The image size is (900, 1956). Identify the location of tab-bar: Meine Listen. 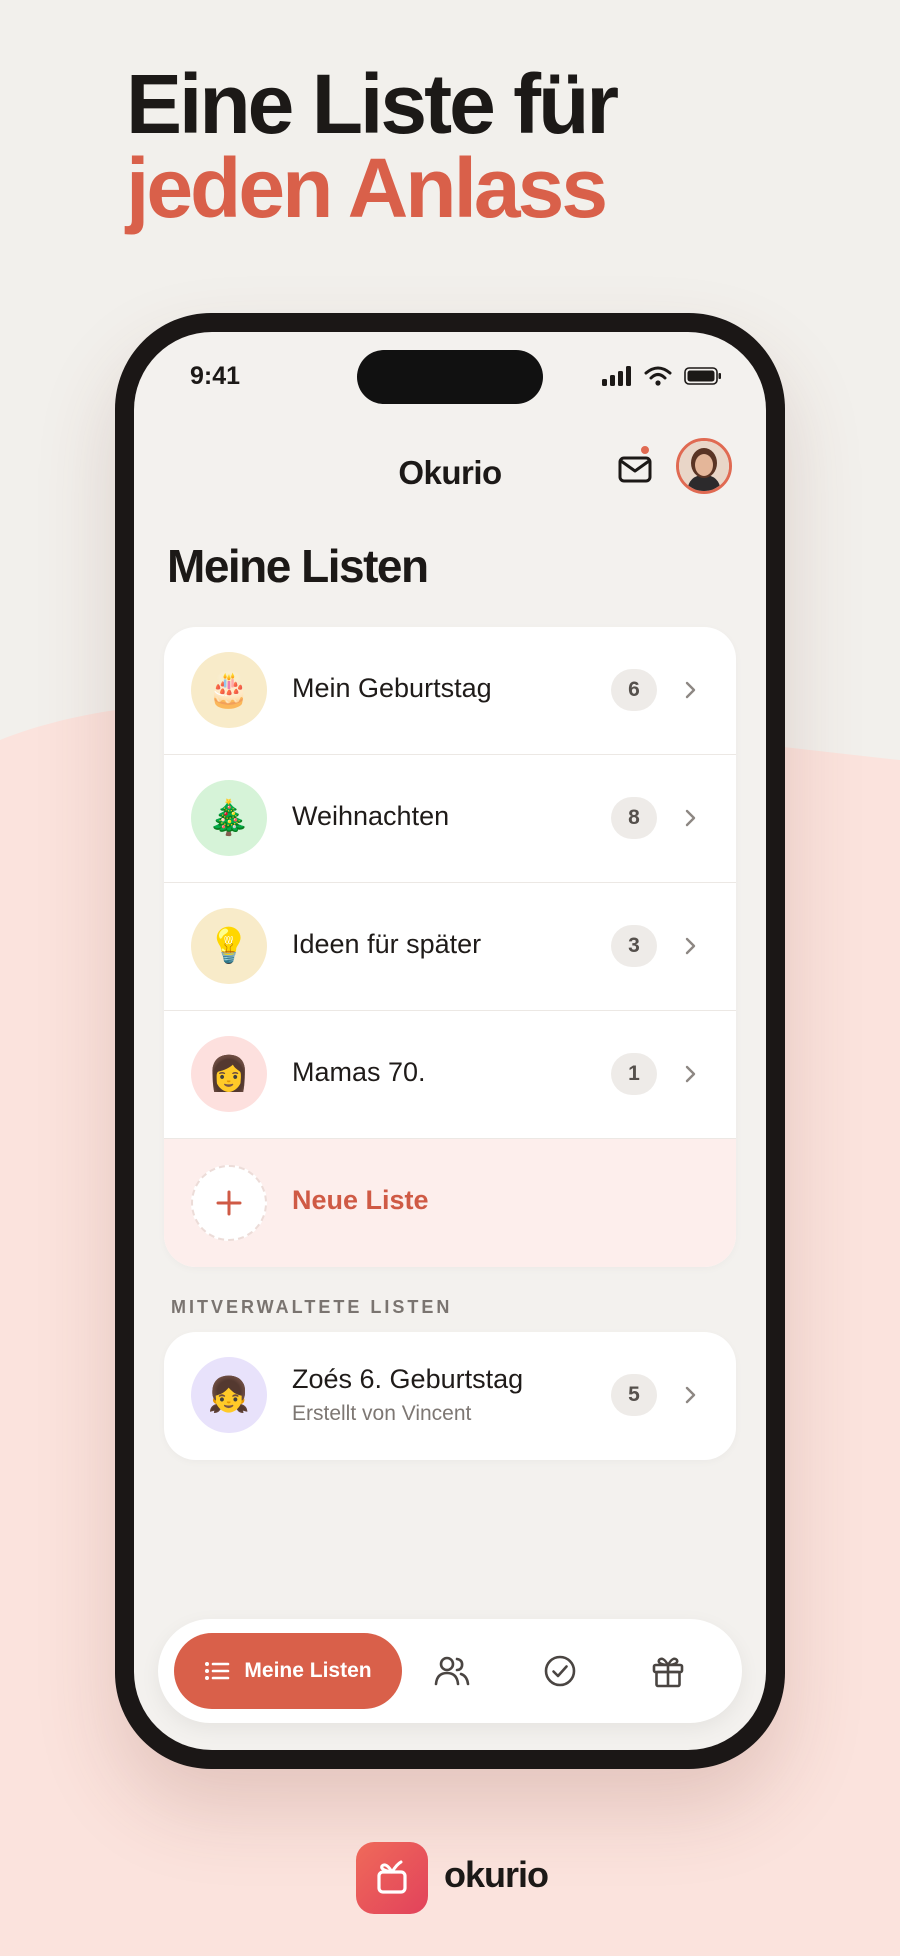
(450, 1671).